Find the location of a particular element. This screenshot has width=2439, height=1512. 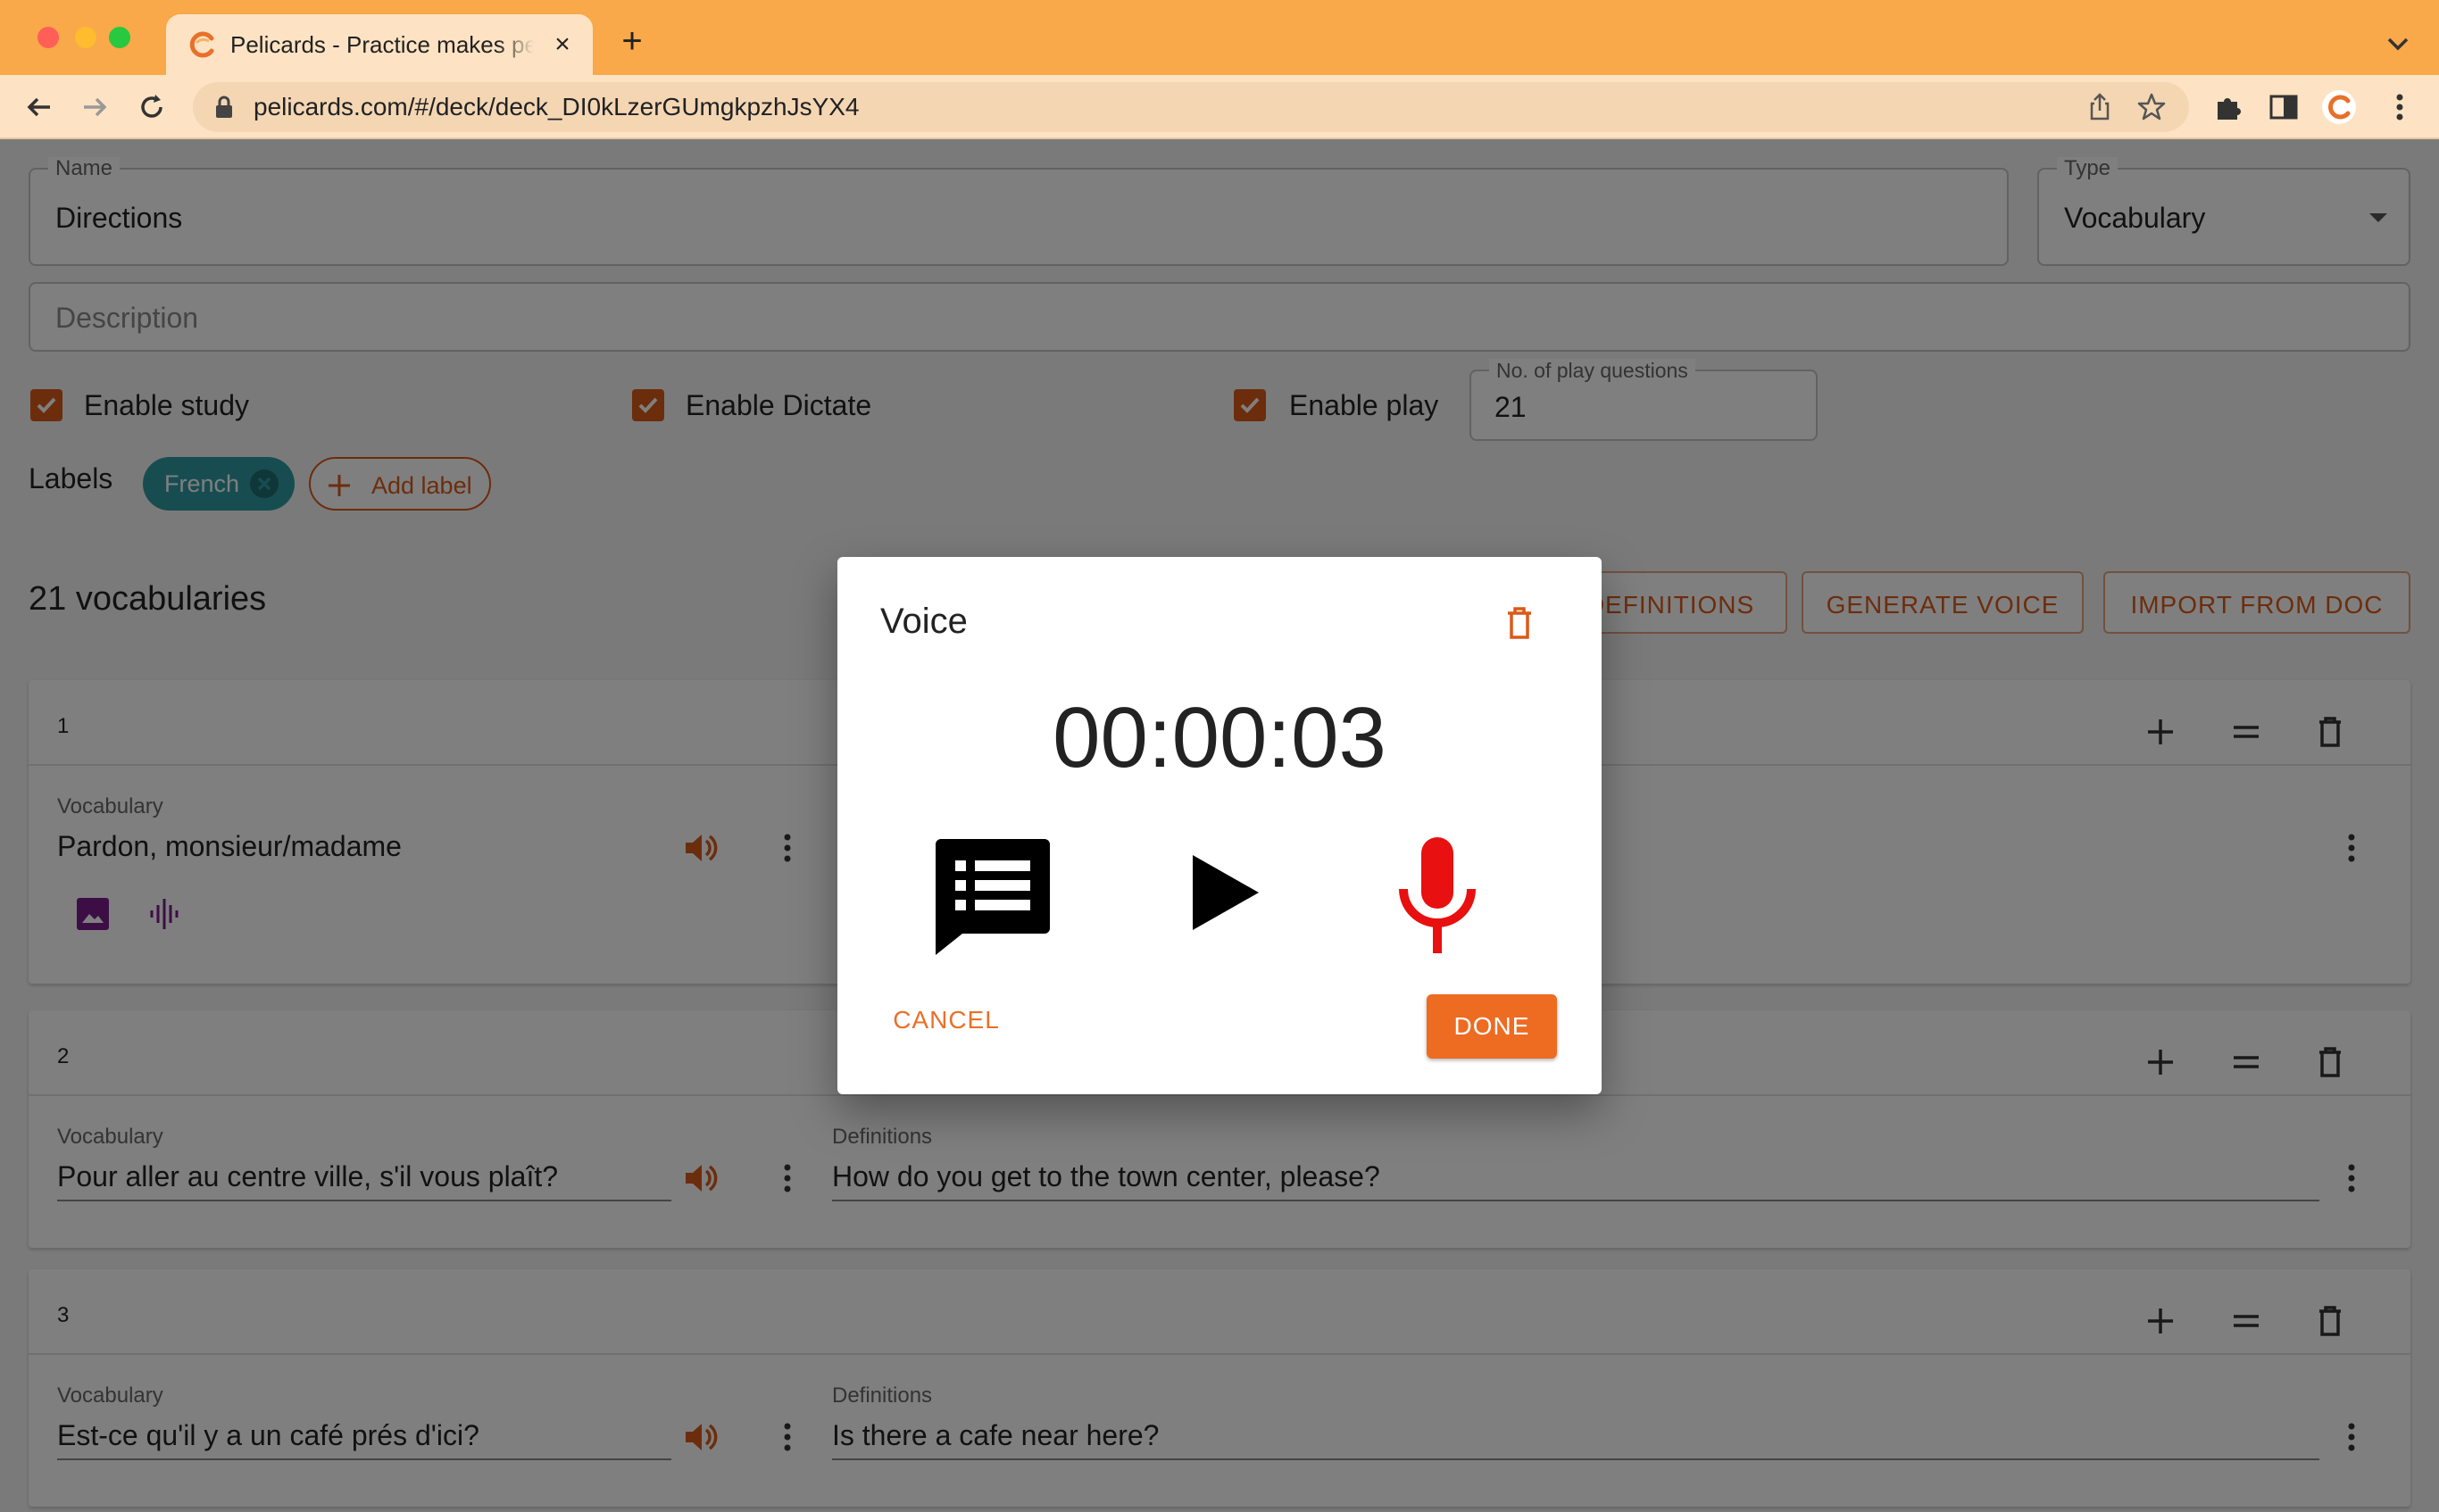

profile-avatar is located at coordinates (2339, 107).